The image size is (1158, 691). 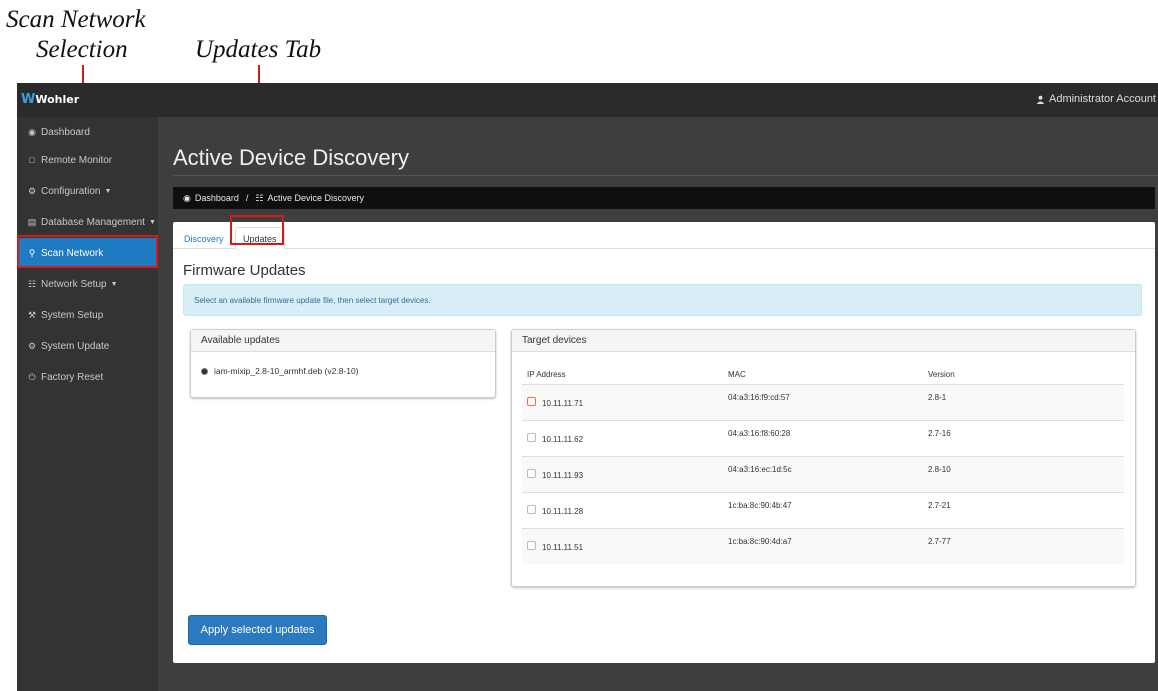 What do you see at coordinates (32, 376) in the screenshot?
I see `power-icon: ⏻` at bounding box center [32, 376].